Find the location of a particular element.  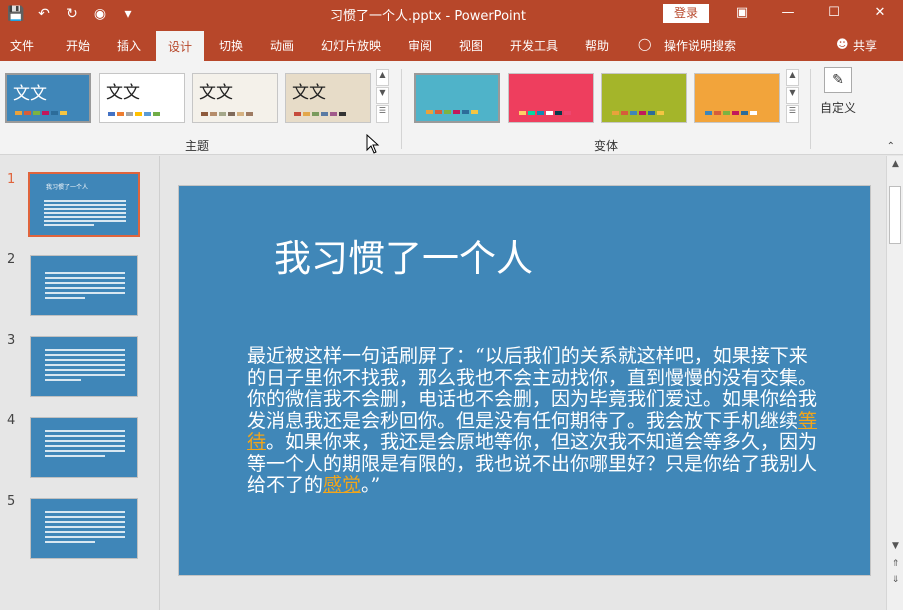

theme-preview-text: 文文 is located at coordinates (123, 93).